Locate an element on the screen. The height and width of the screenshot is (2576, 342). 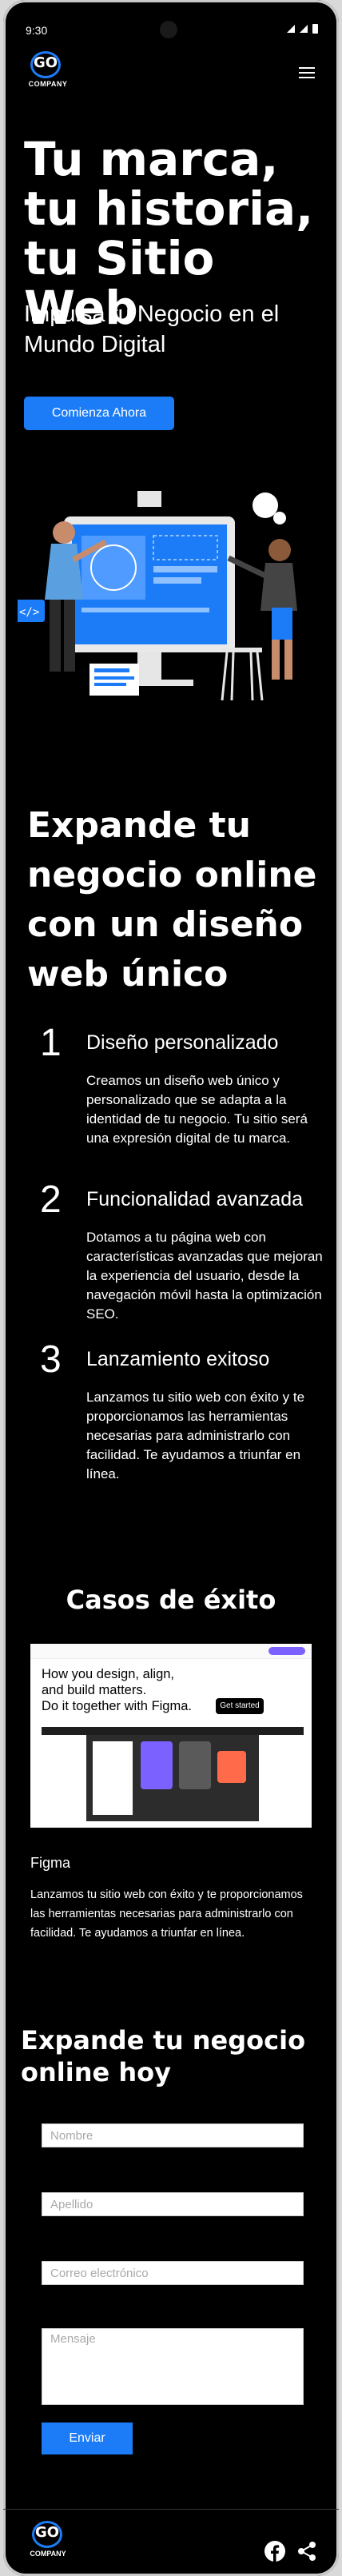
share-icon is located at coordinates (307, 2551).